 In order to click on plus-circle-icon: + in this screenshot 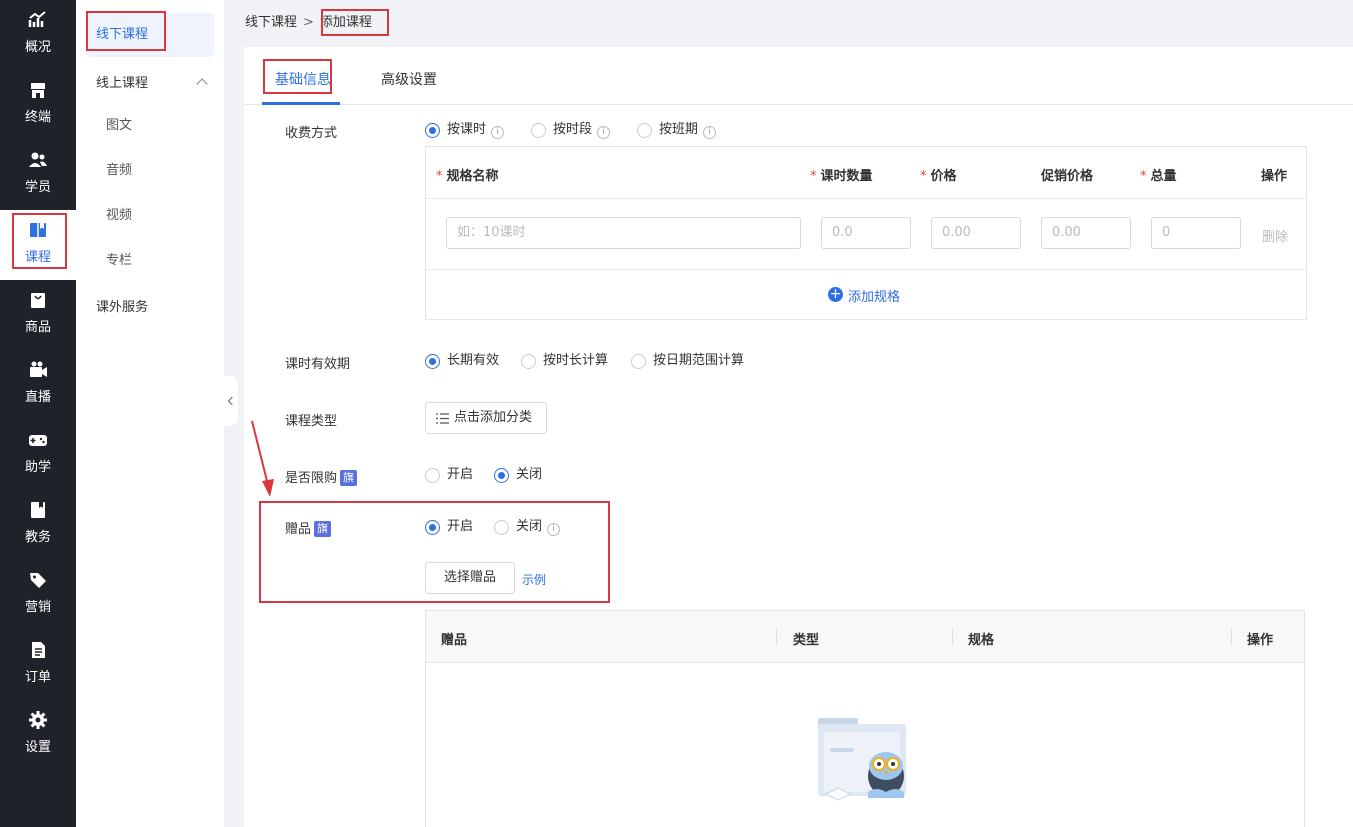, I will do `click(835, 294)`.